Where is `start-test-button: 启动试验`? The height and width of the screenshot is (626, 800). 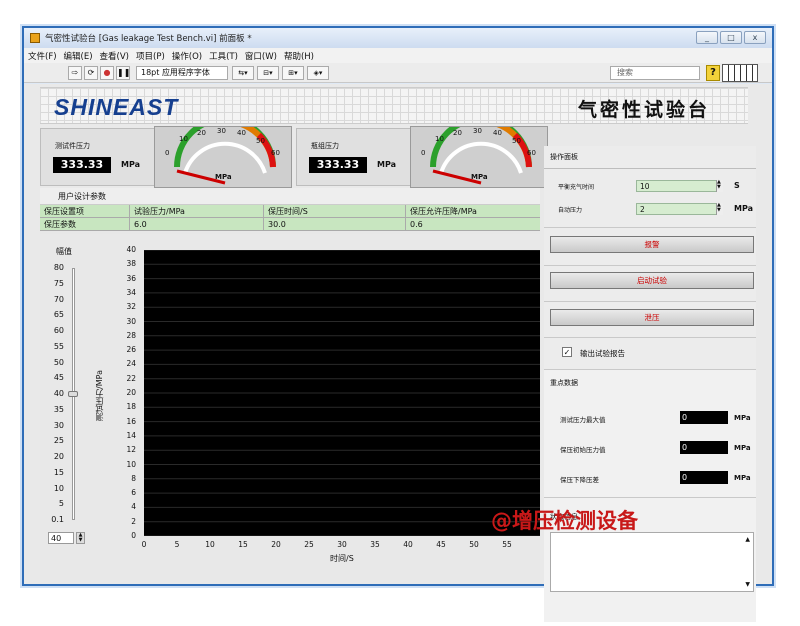
start-test-button: 启动试验 is located at coordinates (652, 280).